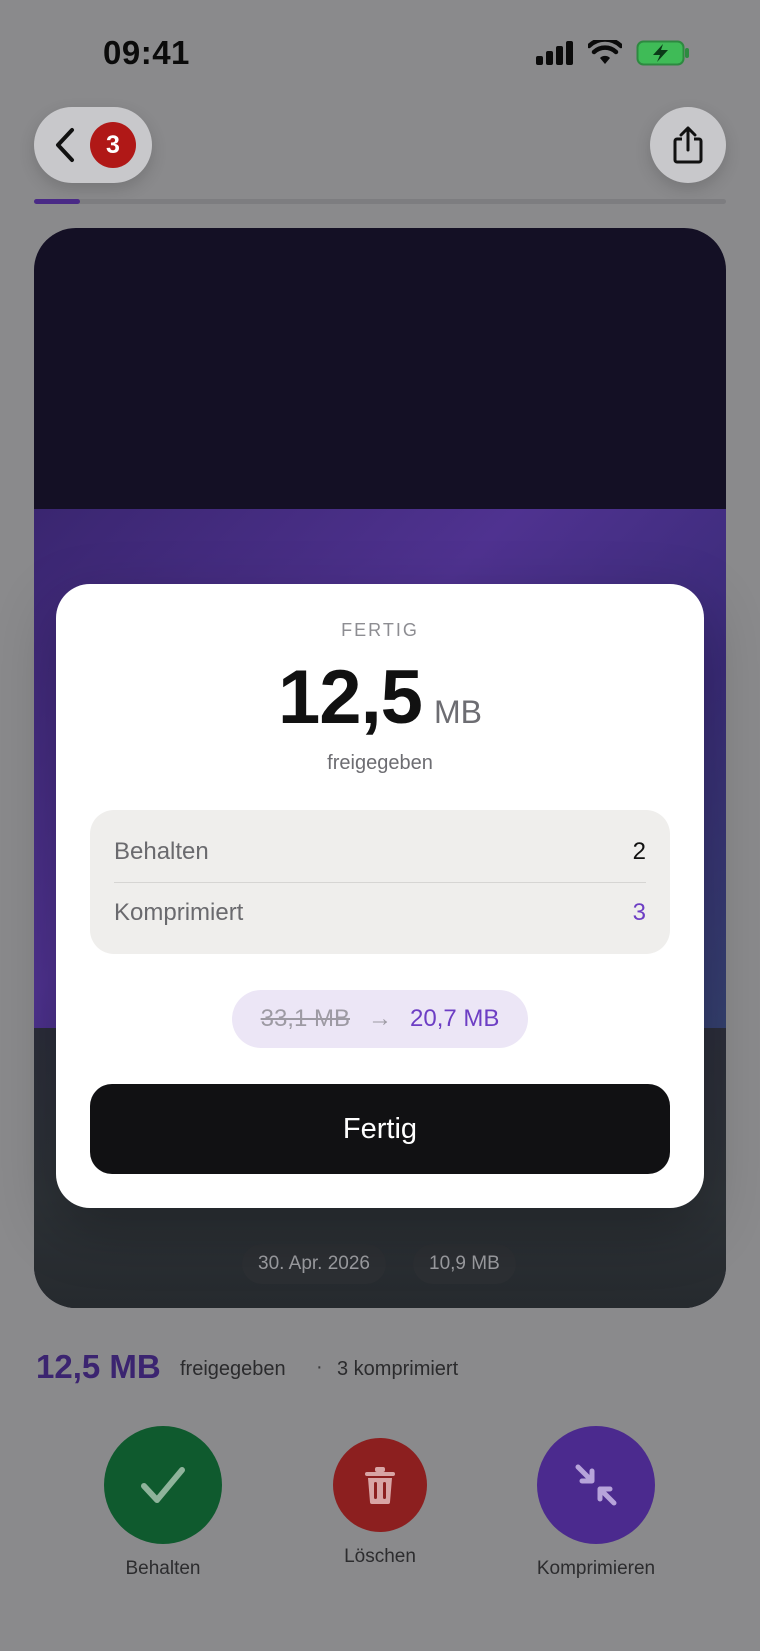 The width and height of the screenshot is (760, 1651). I want to click on delete-button, so click(380, 1485).